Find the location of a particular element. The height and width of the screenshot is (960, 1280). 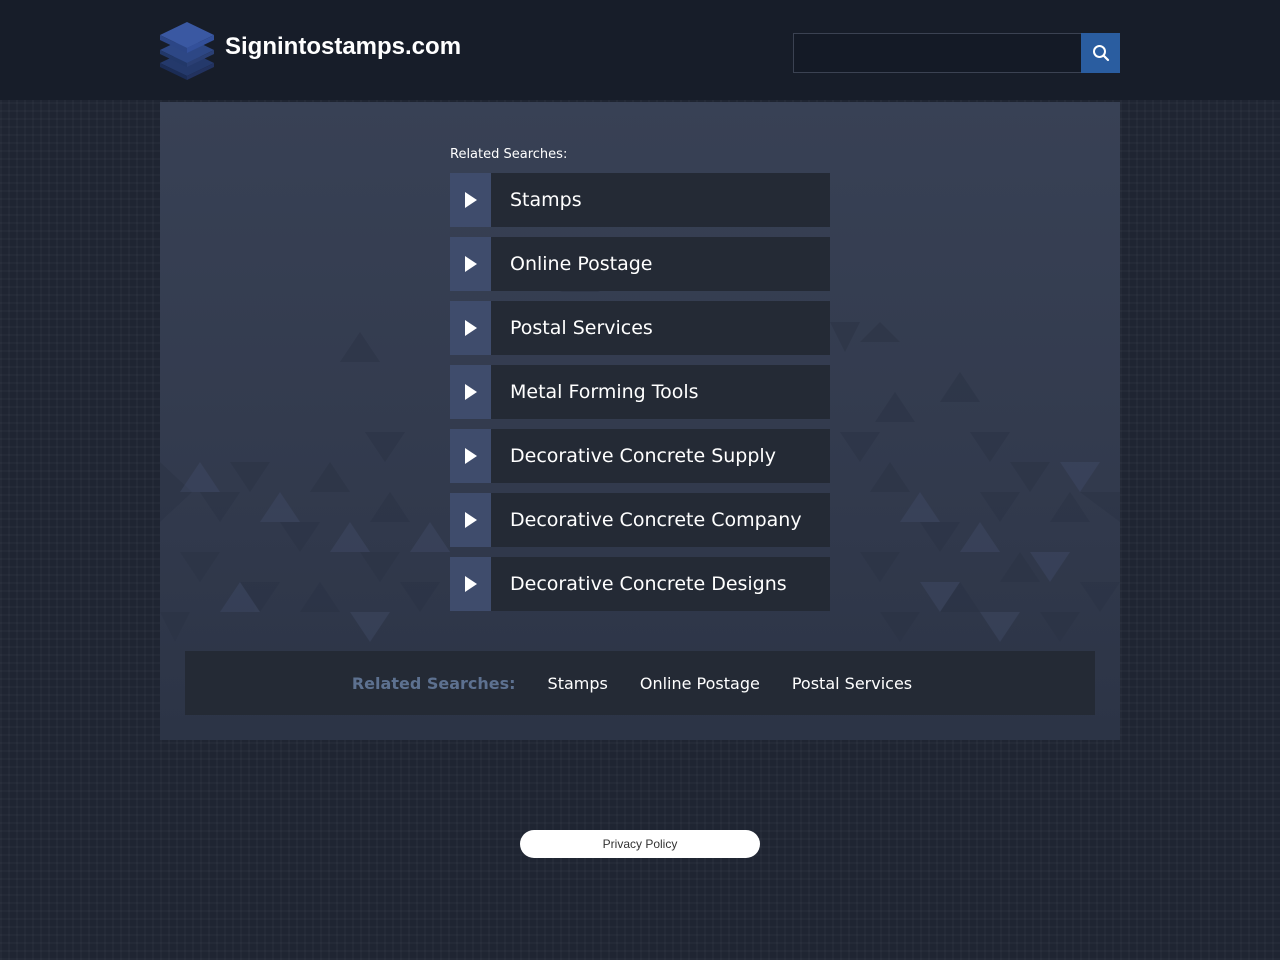

related-link-metal-forming-tools: Metal Forming Tools is located at coordinates (640, 392).